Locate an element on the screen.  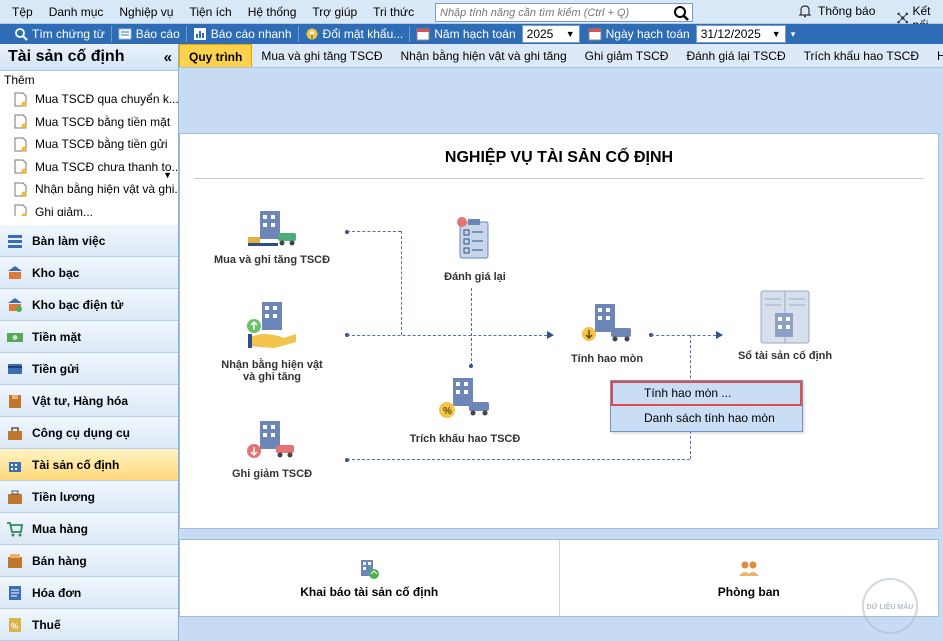
nav-purchase: Mua hàng is located at coordinates (89, 529).